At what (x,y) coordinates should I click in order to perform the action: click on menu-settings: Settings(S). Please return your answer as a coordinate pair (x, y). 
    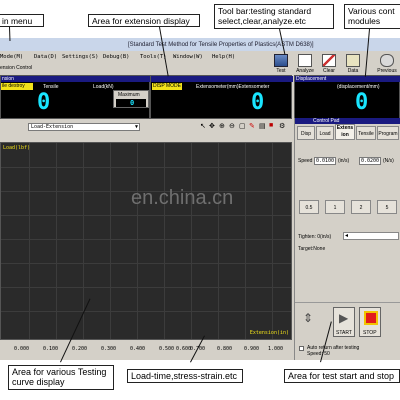
    Looking at the image, I should click on (80, 57).